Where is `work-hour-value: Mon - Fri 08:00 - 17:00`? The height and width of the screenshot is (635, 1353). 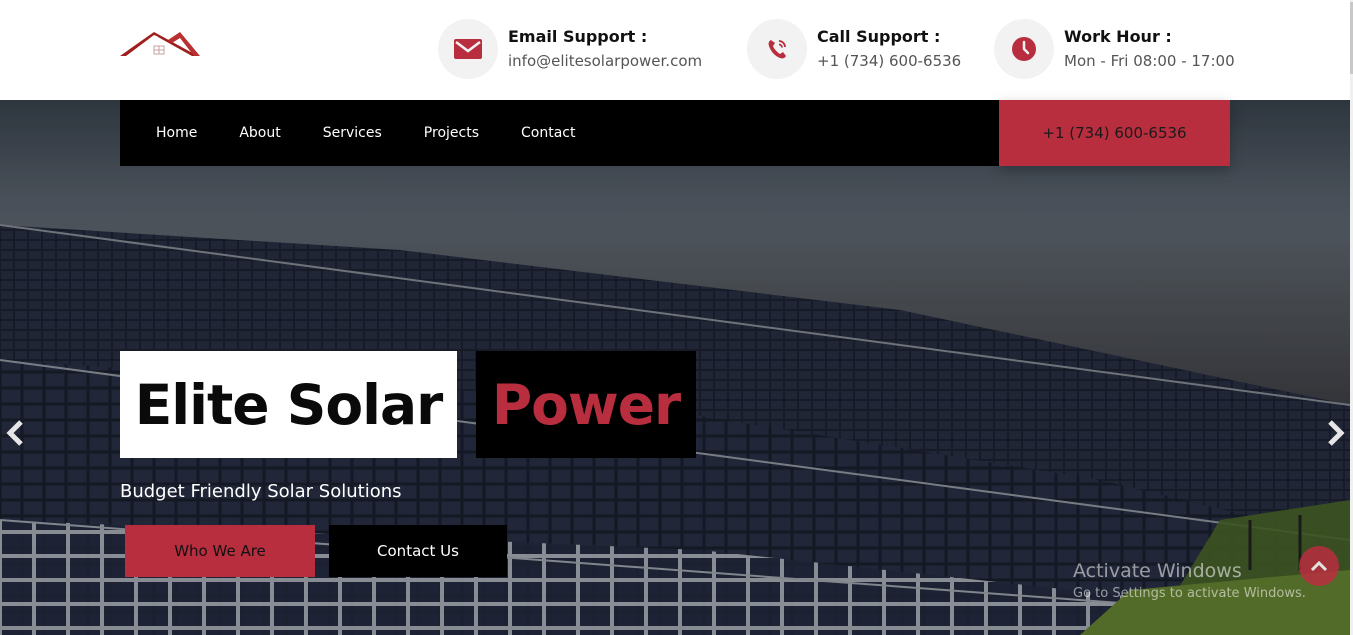 work-hour-value: Mon - Fri 08:00 - 17:00 is located at coordinates (1149, 60).